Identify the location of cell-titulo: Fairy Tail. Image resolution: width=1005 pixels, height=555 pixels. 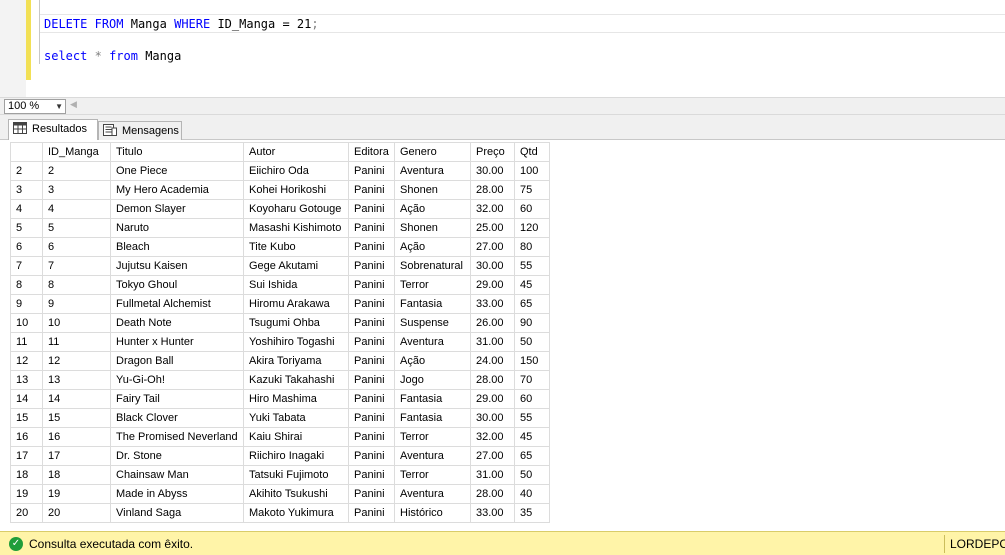
(177, 399).